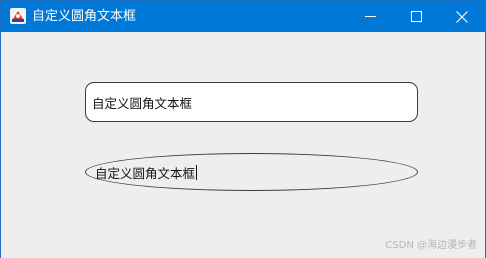 The image size is (486, 258). I want to click on title-bar: 自定义圆角文本框, so click(243, 16).